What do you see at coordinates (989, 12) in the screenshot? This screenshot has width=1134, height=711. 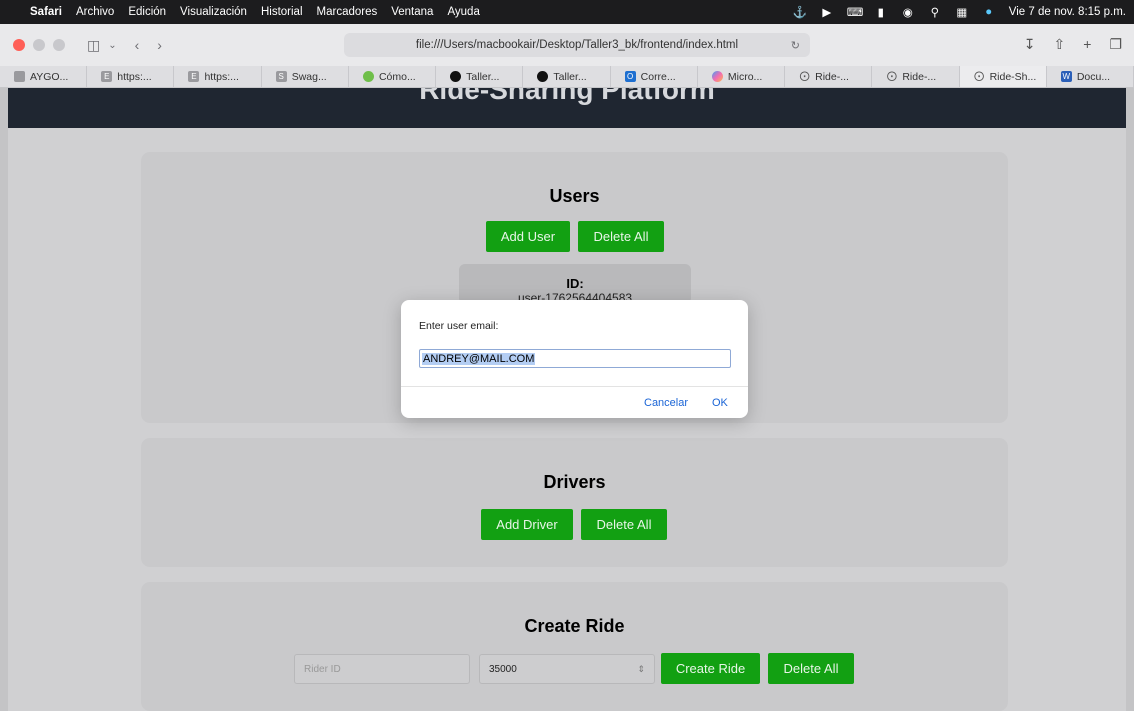 I see `siri-icon: ●` at bounding box center [989, 12].